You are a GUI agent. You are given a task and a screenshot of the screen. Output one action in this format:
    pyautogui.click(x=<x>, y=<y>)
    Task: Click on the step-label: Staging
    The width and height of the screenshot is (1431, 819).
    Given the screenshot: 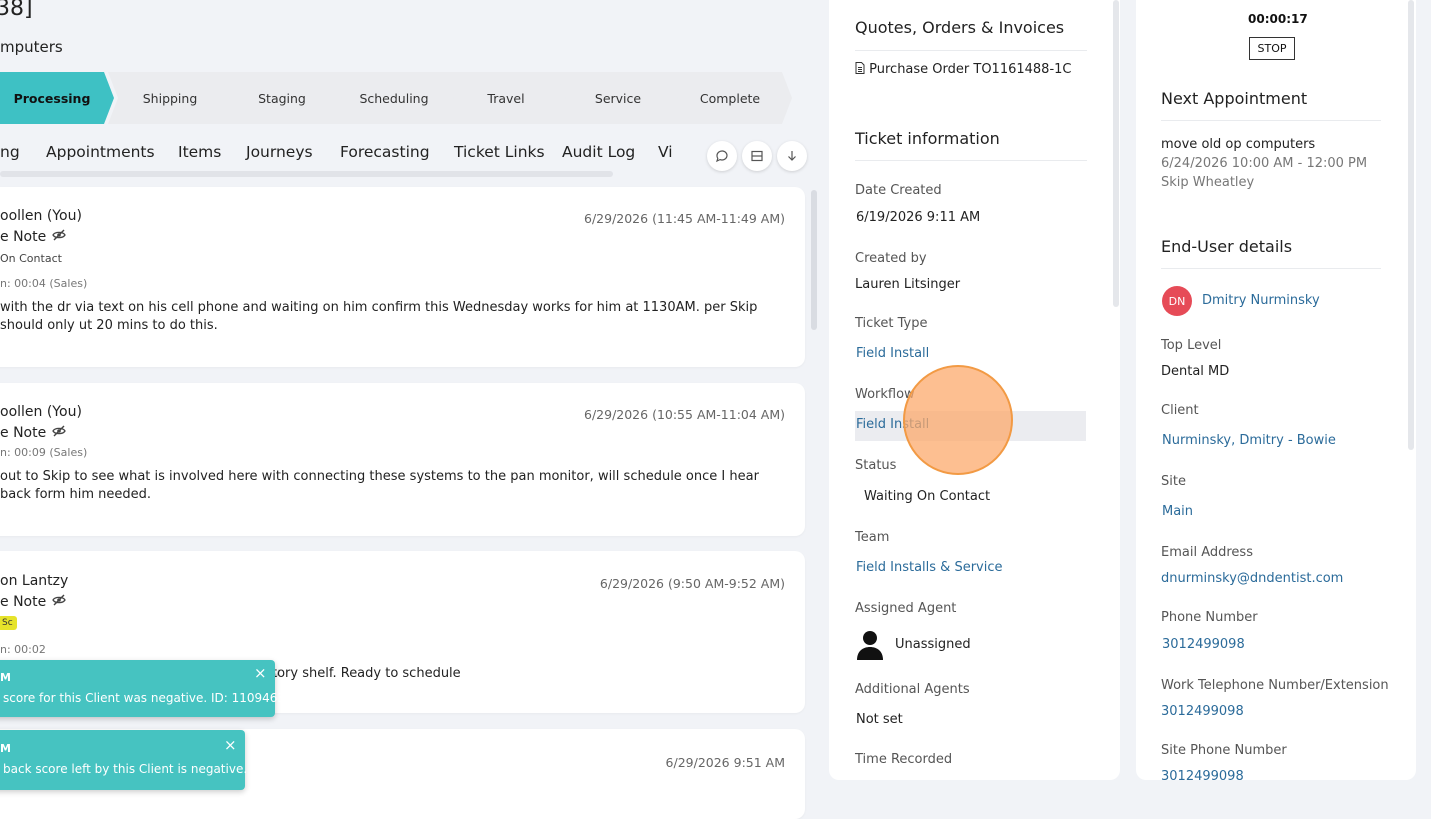 What is the action you would take?
    pyautogui.click(x=282, y=98)
    